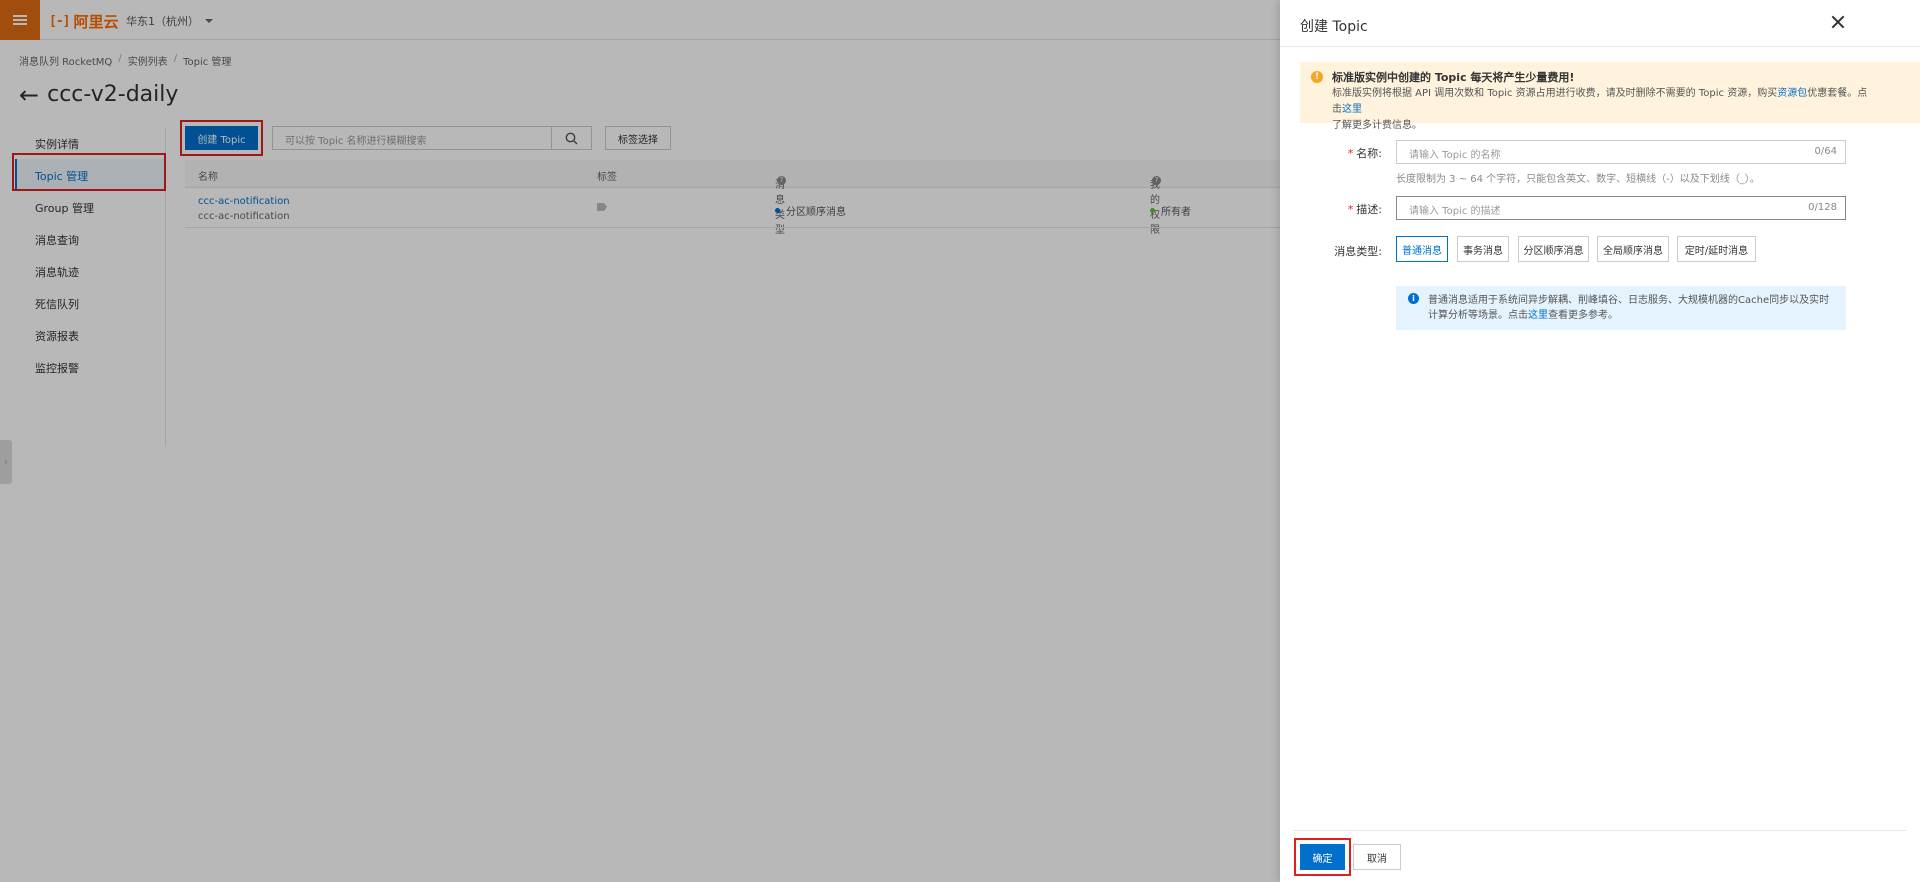  I want to click on type-option-scheduled: 定时/延时消息, so click(1716, 249).